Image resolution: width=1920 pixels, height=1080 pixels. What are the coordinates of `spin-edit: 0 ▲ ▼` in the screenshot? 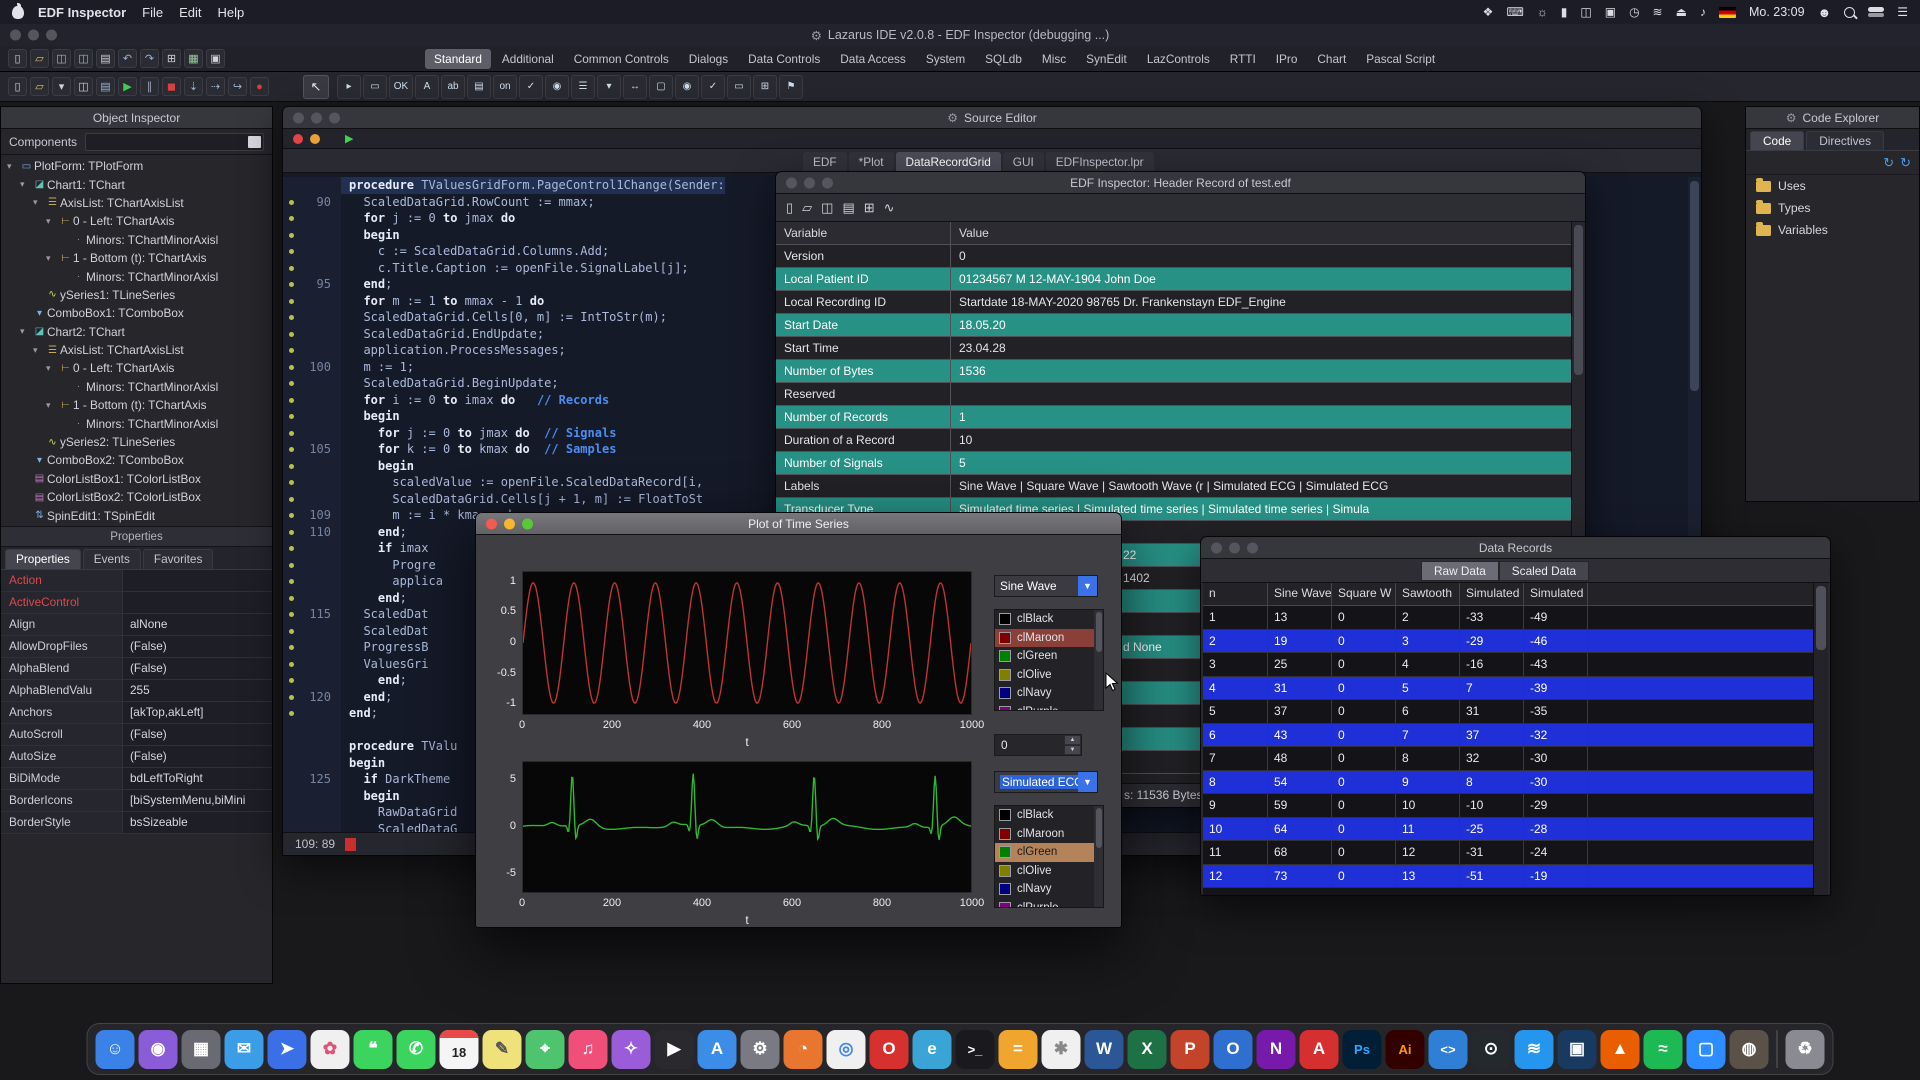 It's located at (1038, 745).